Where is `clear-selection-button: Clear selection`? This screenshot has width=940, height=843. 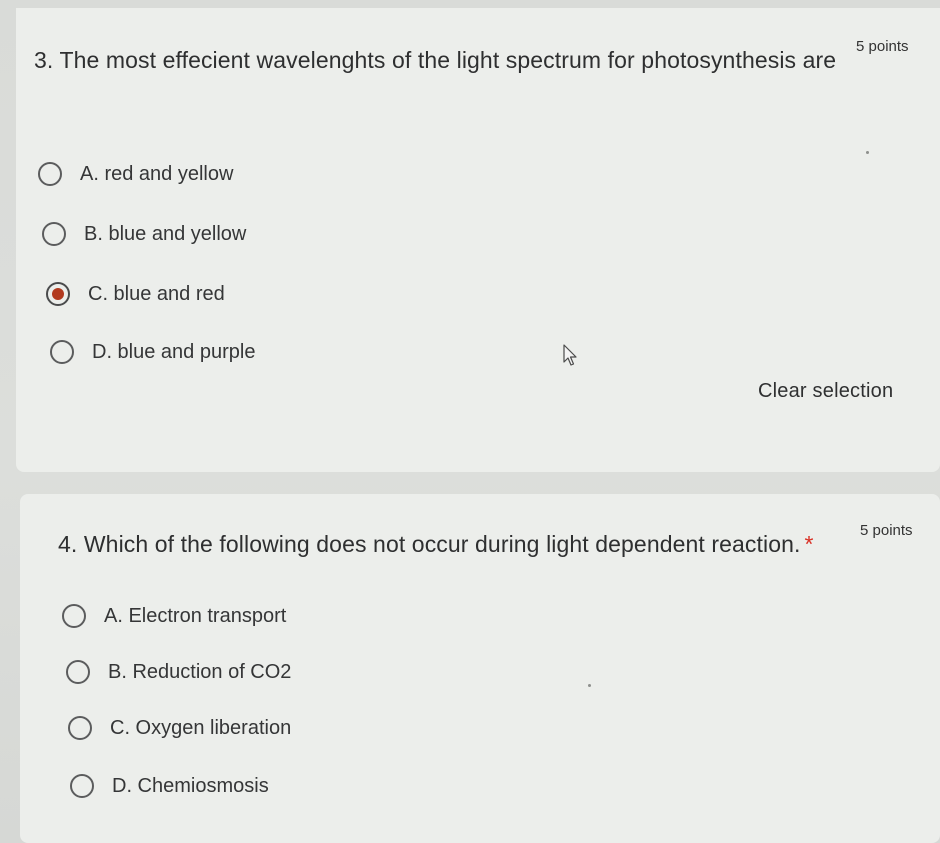 clear-selection-button: Clear selection is located at coordinates (825, 391).